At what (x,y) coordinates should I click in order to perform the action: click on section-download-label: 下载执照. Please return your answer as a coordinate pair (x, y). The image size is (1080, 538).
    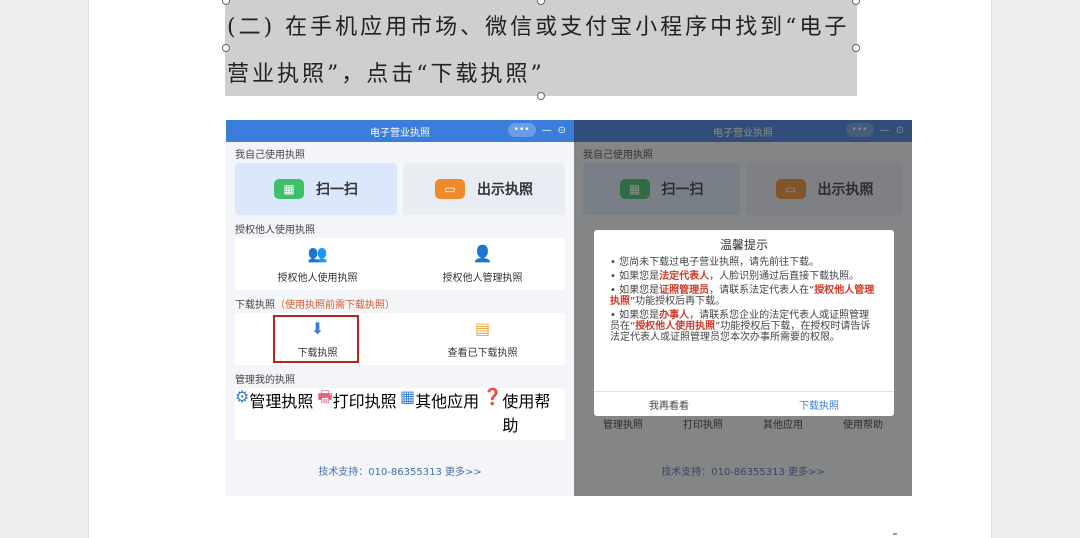
    Looking at the image, I should click on (255, 305).